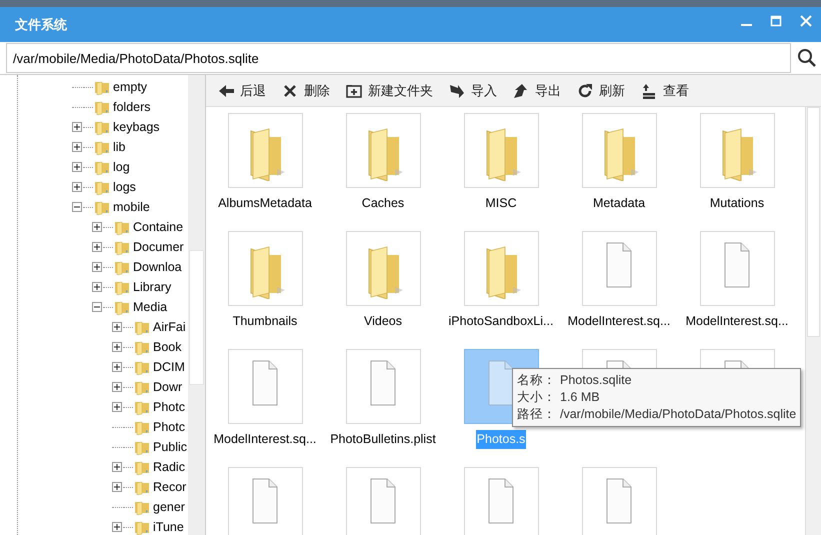 The width and height of the screenshot is (821, 535). What do you see at coordinates (536, 397) in the screenshot?
I see `tooltip-label: 大小：` at bounding box center [536, 397].